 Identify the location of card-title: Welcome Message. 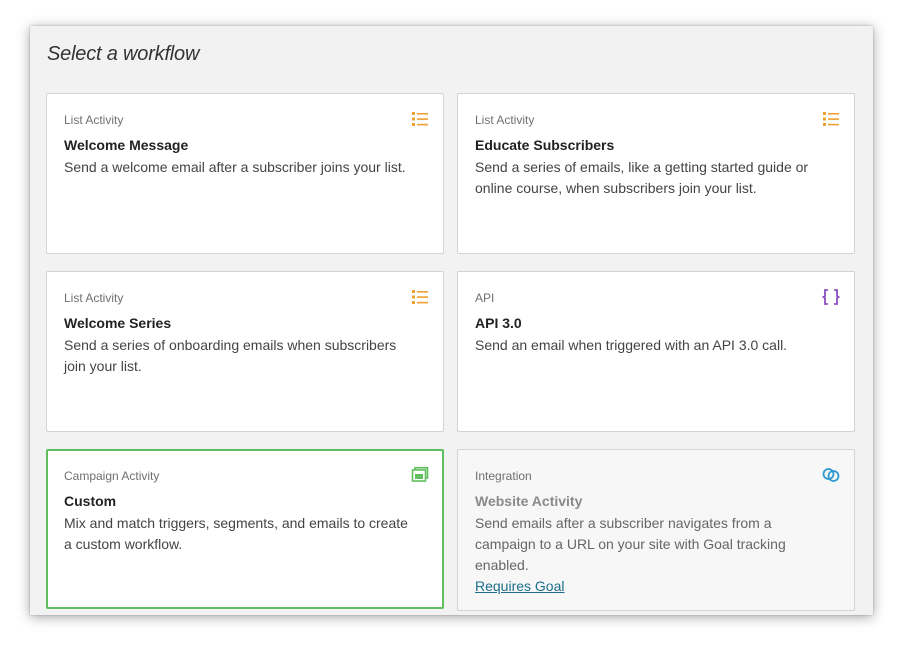
(126, 145).